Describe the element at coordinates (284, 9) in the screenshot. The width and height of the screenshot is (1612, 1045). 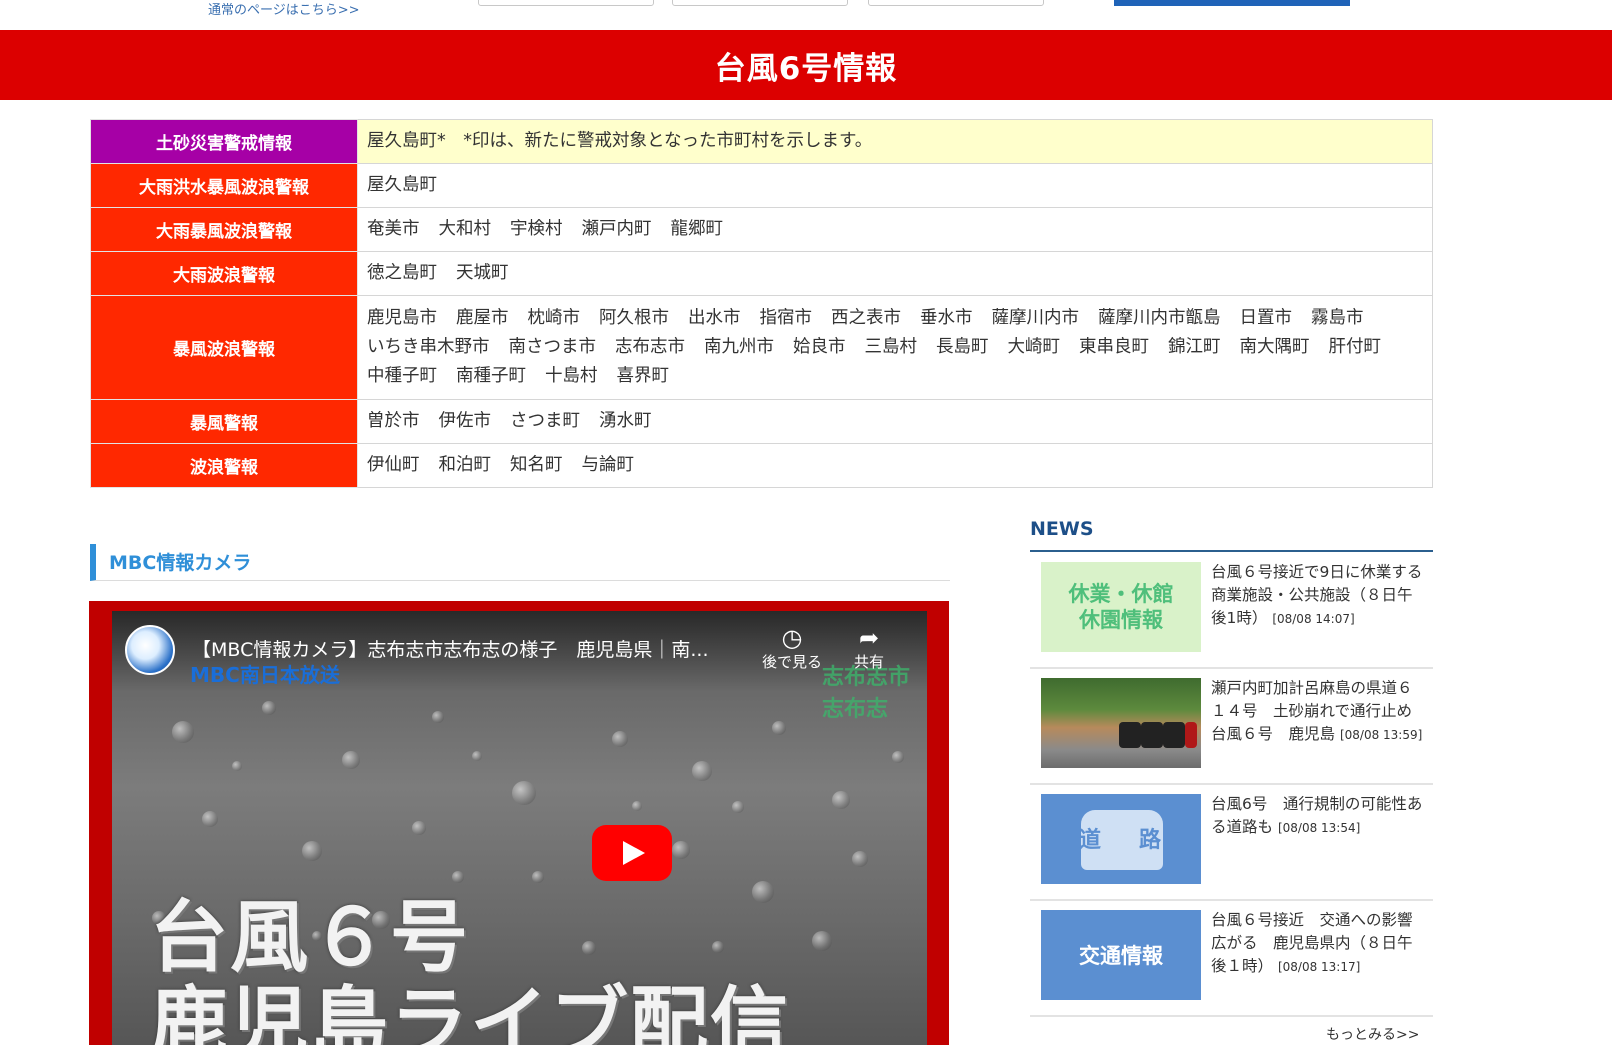
I see `normal-page-link: 通常のページはこちら>>` at that location.